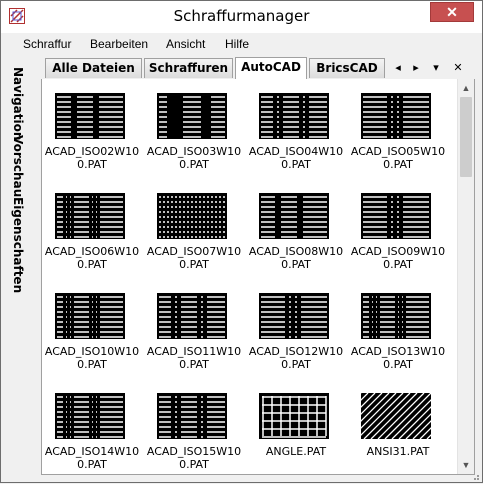  I want to click on pattern-name: ACAD_ISO10W100.PAT, so click(92, 358).